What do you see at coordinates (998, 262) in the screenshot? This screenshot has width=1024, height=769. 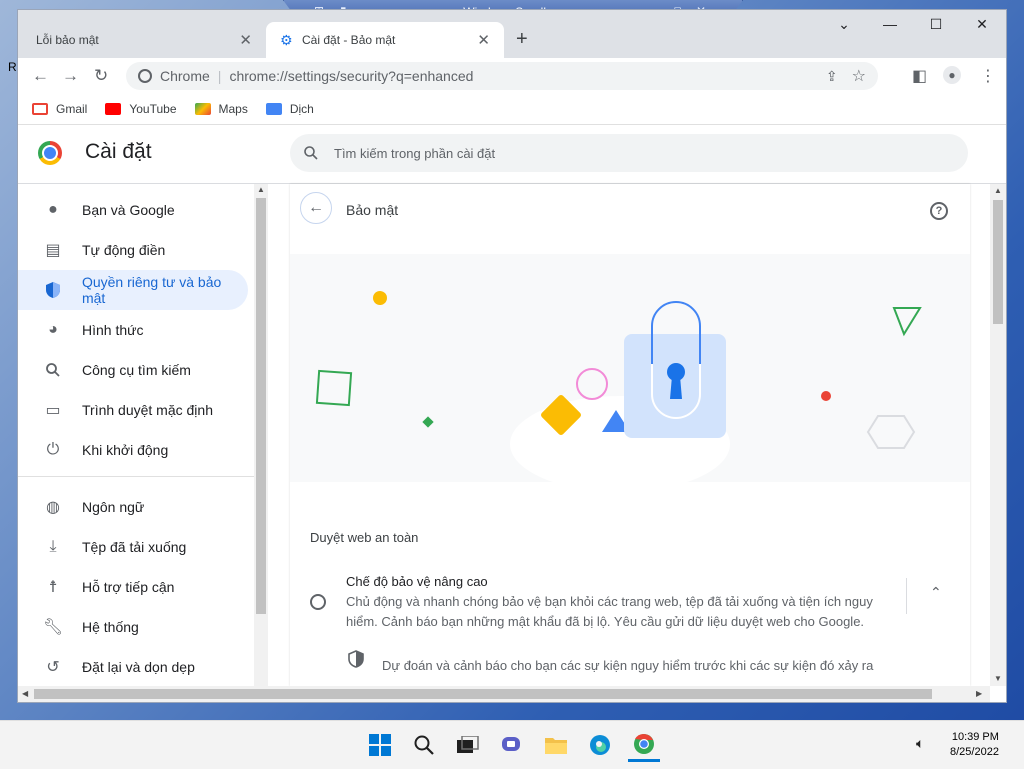 I see `content-scroll-thumb` at bounding box center [998, 262].